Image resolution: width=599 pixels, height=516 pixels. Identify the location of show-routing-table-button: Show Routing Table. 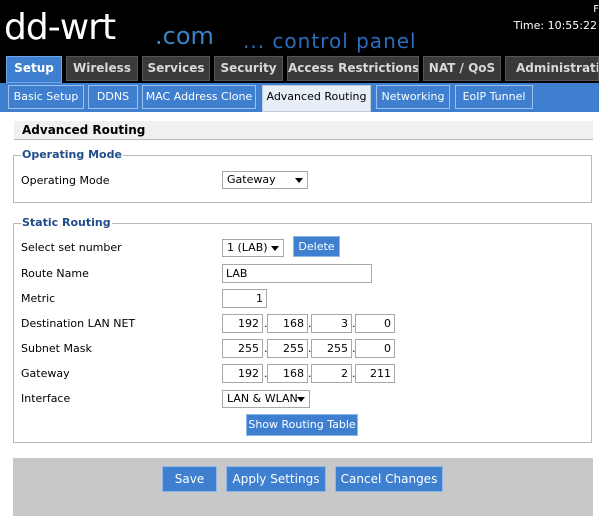
(302, 425).